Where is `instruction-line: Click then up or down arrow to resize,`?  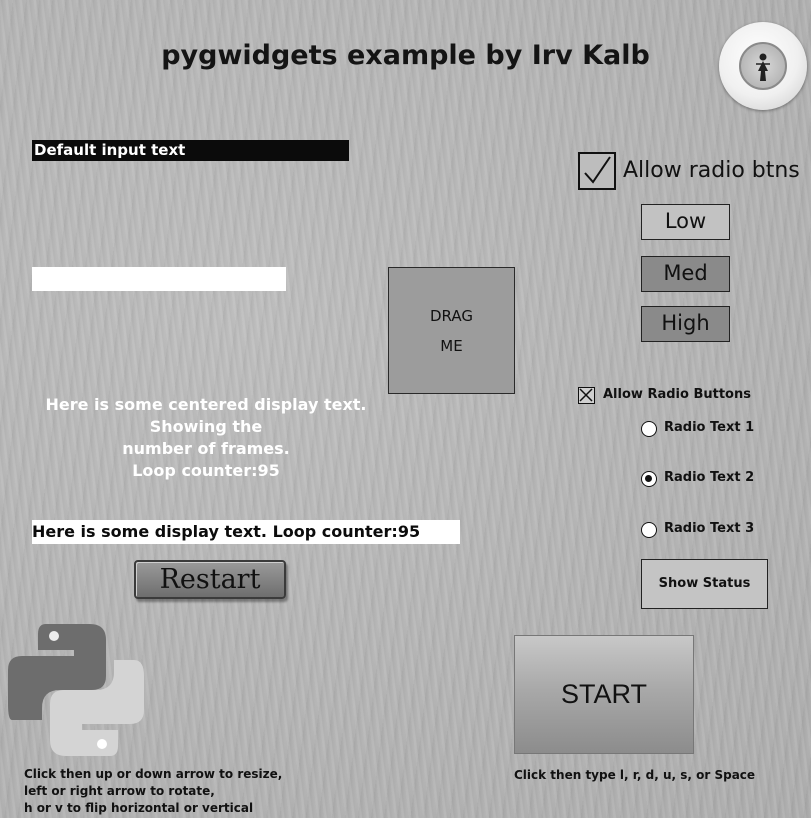 instruction-line: Click then up or down arrow to resize, is located at coordinates (153, 774).